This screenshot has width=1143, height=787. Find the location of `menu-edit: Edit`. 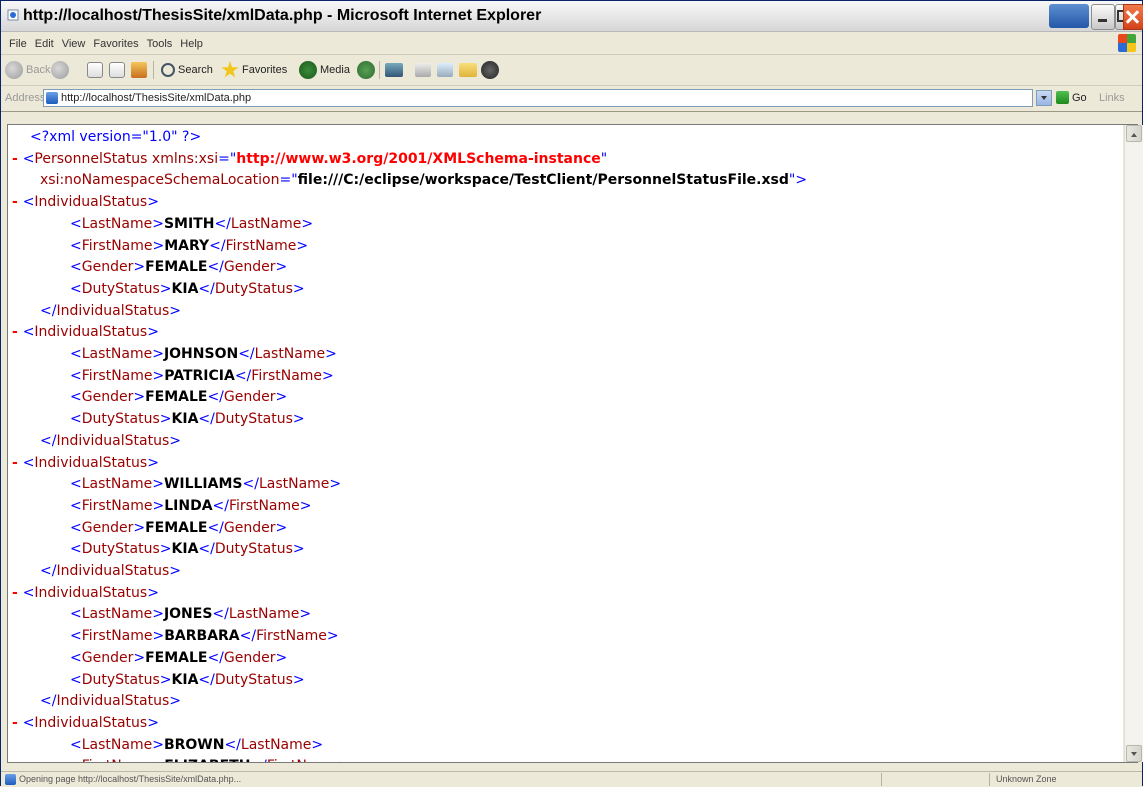

menu-edit: Edit is located at coordinates (44, 42).